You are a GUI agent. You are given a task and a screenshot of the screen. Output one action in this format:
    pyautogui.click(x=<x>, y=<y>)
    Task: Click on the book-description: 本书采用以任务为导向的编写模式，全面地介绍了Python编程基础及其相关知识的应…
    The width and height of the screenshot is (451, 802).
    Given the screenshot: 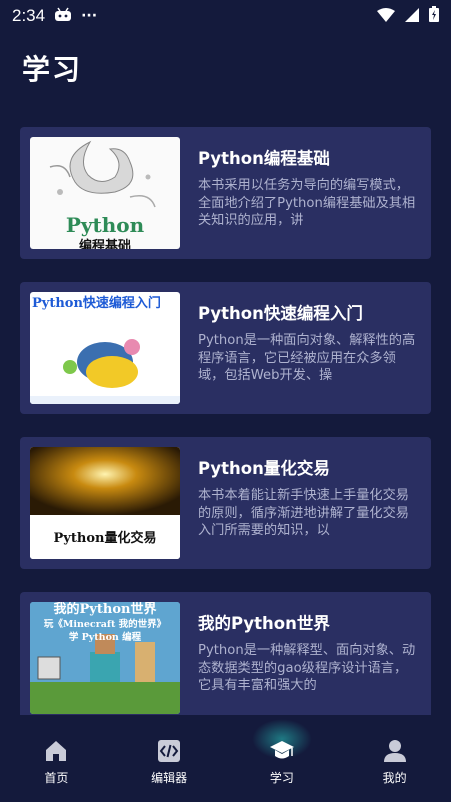 What is the action you would take?
    pyautogui.click(x=307, y=203)
    